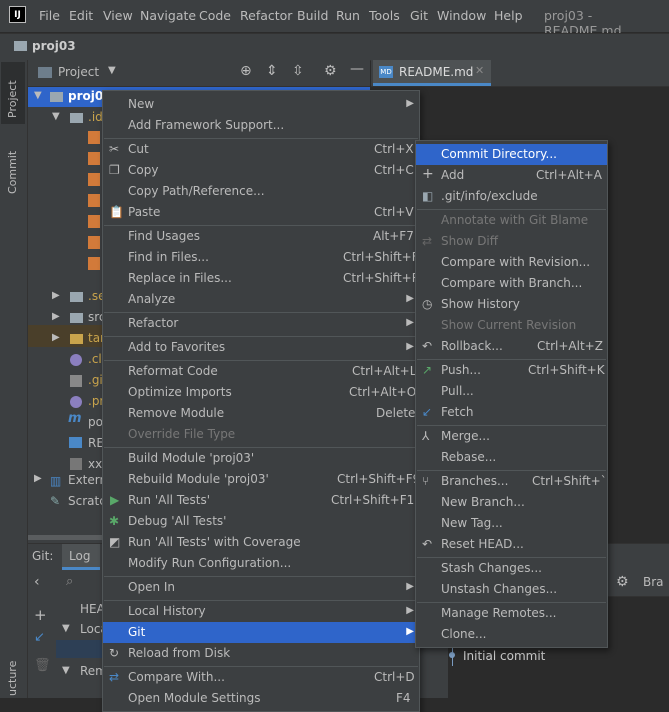  Describe the element at coordinates (118, 15) in the screenshot. I see `menu-view: View` at that location.